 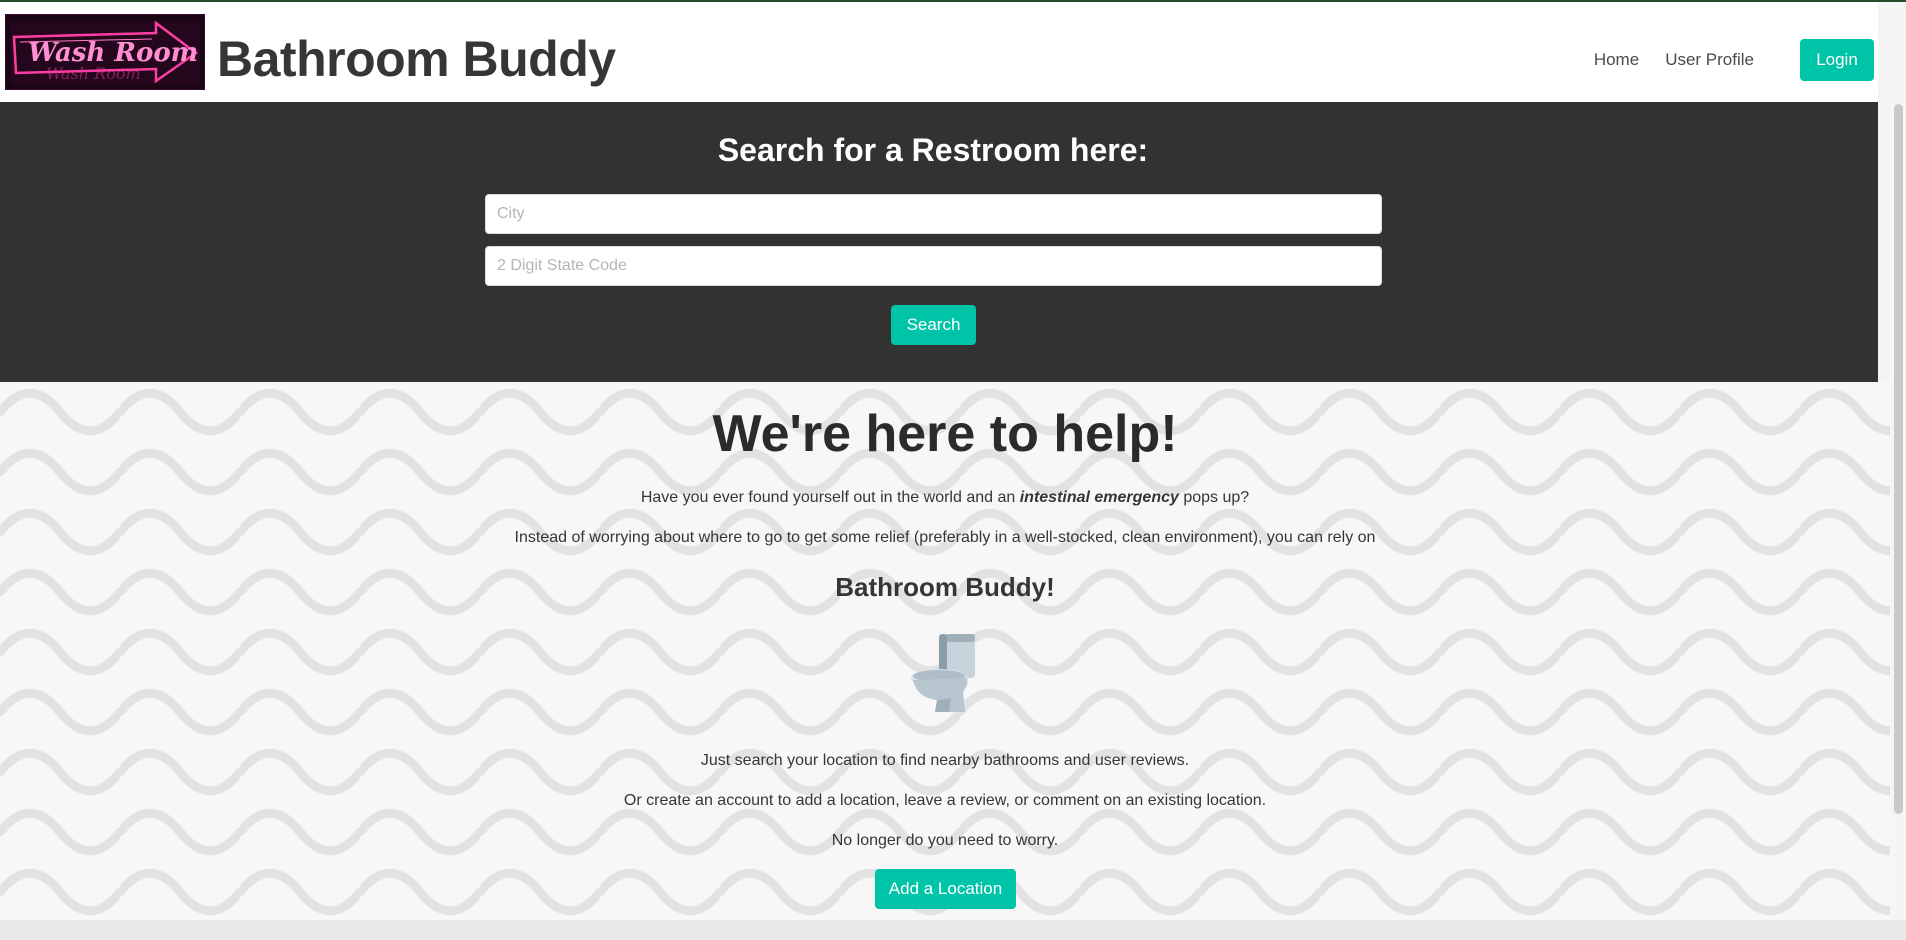 What do you see at coordinates (1099, 497) in the screenshot?
I see `emphasis-text: intestinal emergency` at bounding box center [1099, 497].